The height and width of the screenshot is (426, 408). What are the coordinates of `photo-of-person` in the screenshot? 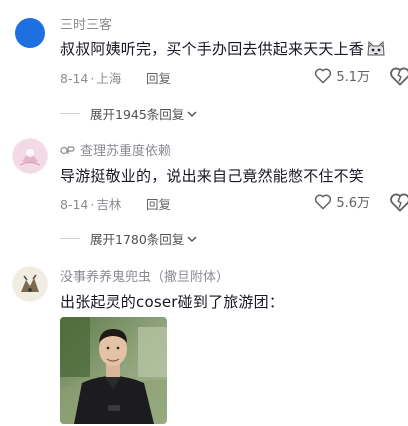 It's located at (113, 370).